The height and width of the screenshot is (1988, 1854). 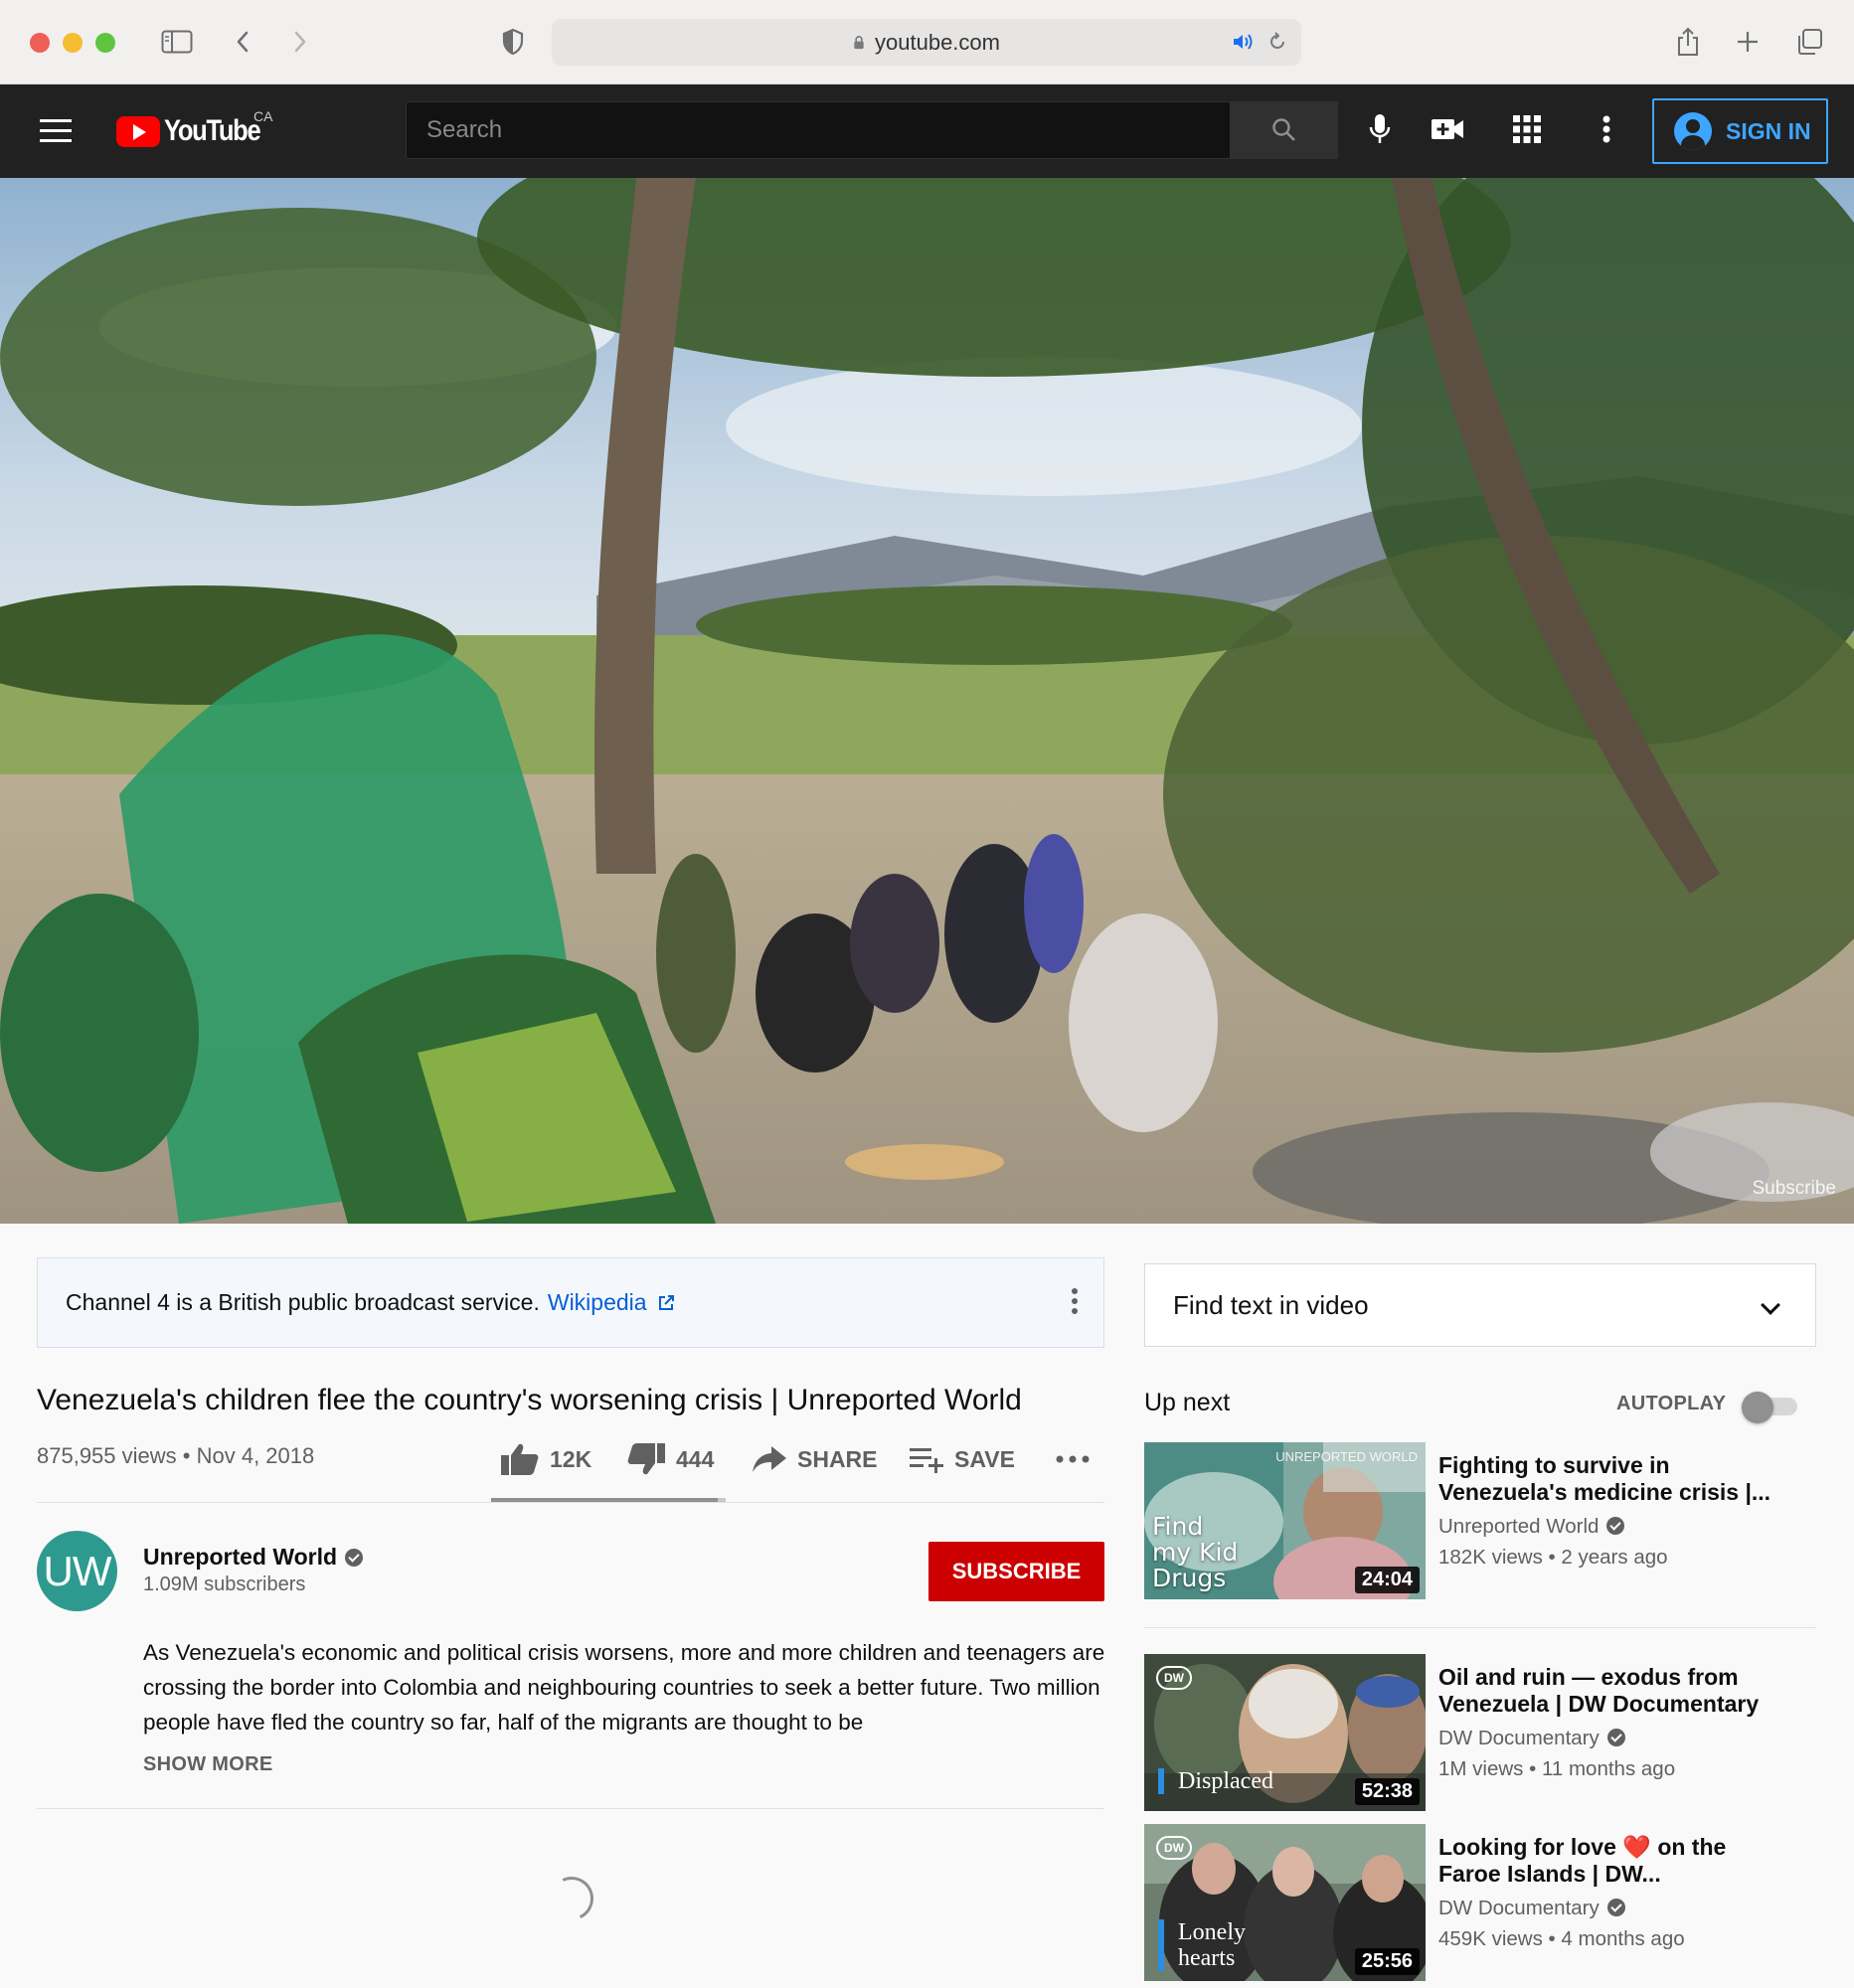 I want to click on external-link-icon, so click(x=666, y=1302).